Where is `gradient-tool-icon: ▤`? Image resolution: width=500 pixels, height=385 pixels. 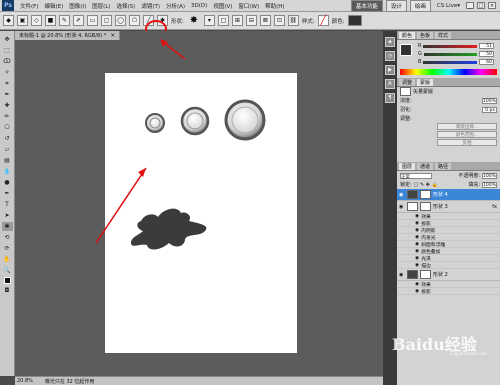
gradient-tool-icon: ▤ is located at coordinates (7, 160).